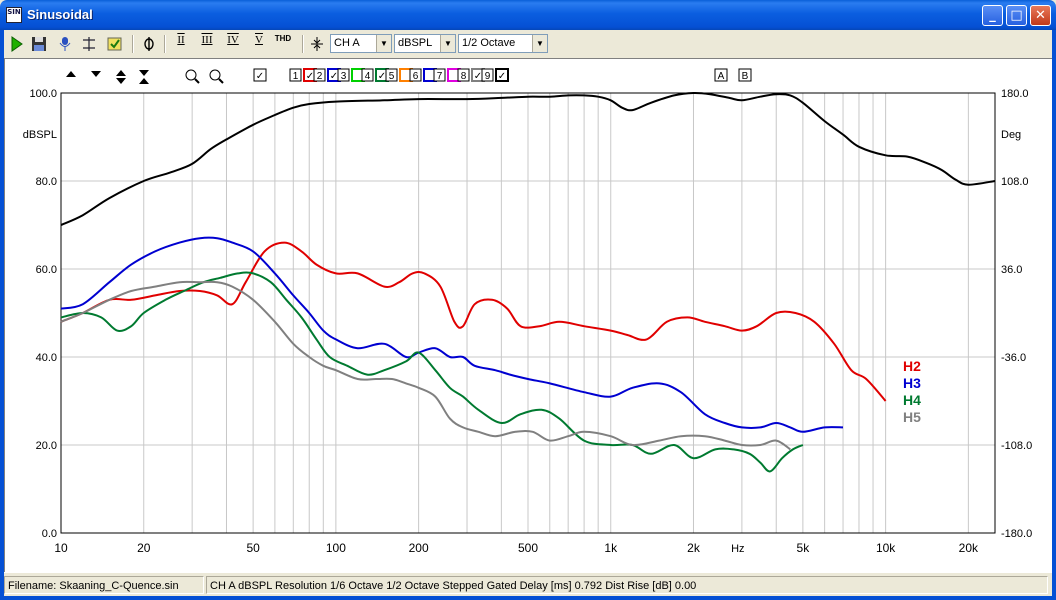 This screenshot has width=1056, height=600. I want to click on marker-a-label: A, so click(721, 76).